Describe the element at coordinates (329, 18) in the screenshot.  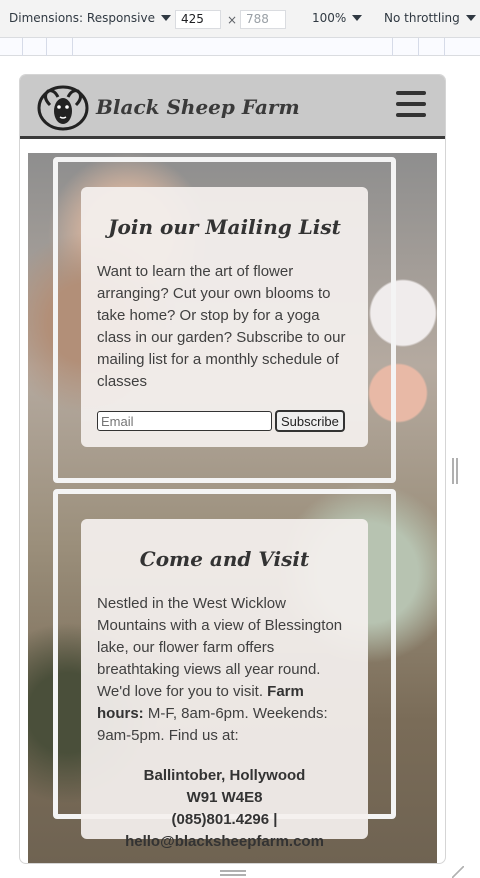
I see `zoom-value: 100%` at that location.